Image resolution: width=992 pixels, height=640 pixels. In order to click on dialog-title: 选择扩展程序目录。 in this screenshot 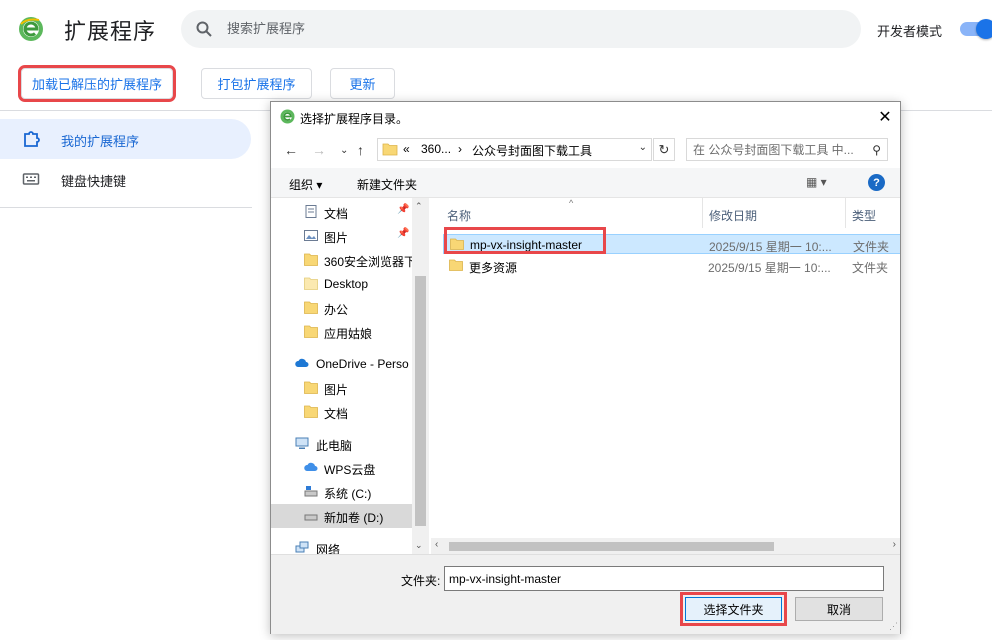, I will do `click(354, 119)`.